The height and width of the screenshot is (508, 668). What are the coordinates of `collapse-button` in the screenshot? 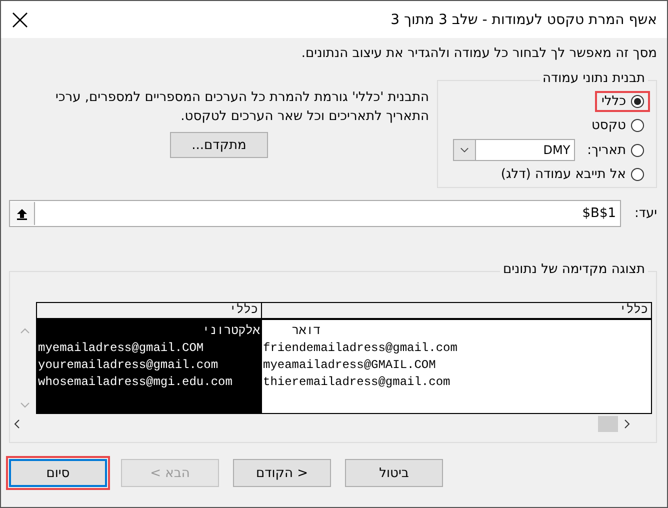 It's located at (22, 213).